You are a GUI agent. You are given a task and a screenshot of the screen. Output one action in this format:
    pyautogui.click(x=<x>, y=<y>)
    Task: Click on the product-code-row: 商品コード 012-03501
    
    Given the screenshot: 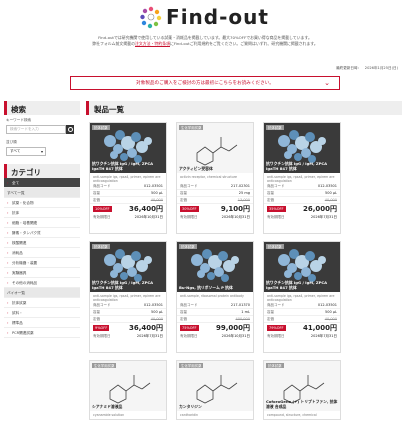 What is the action you would take?
    pyautogui.click(x=302, y=305)
    